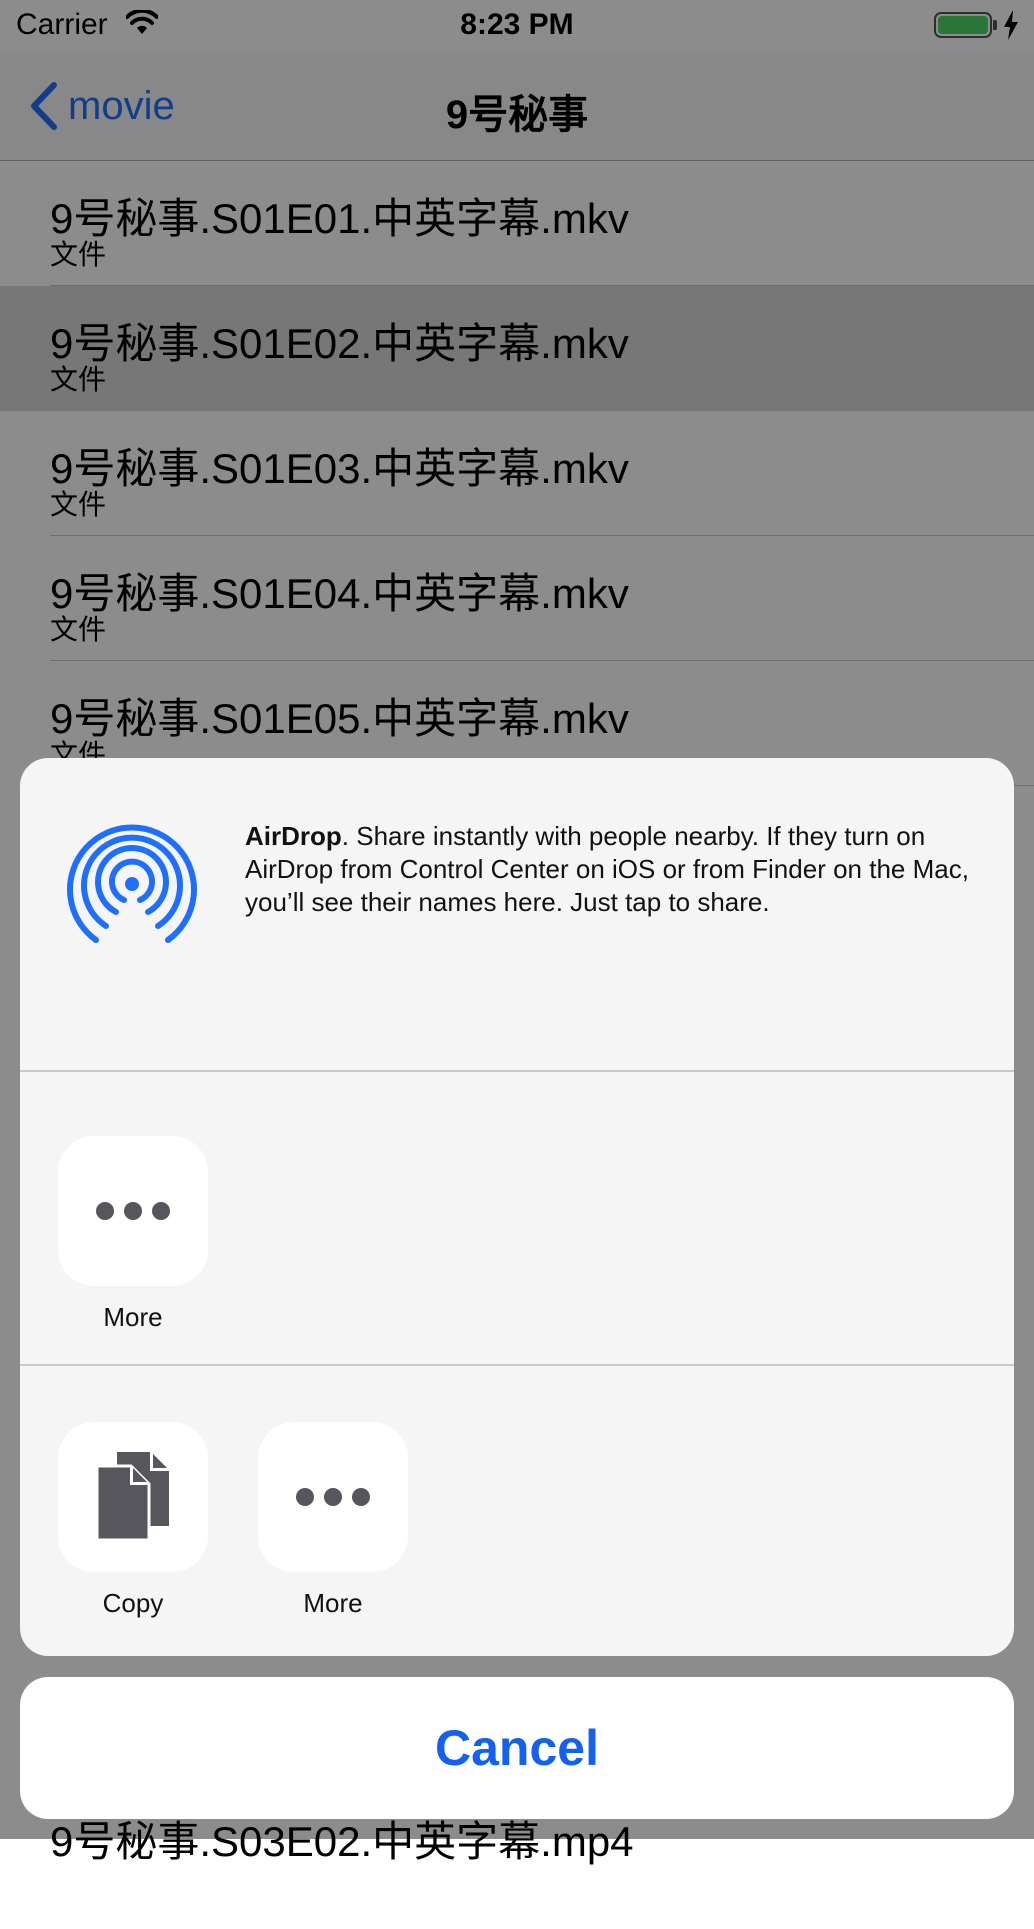  Describe the element at coordinates (517, 1219) in the screenshot. I see `share-apps-row: More` at that location.